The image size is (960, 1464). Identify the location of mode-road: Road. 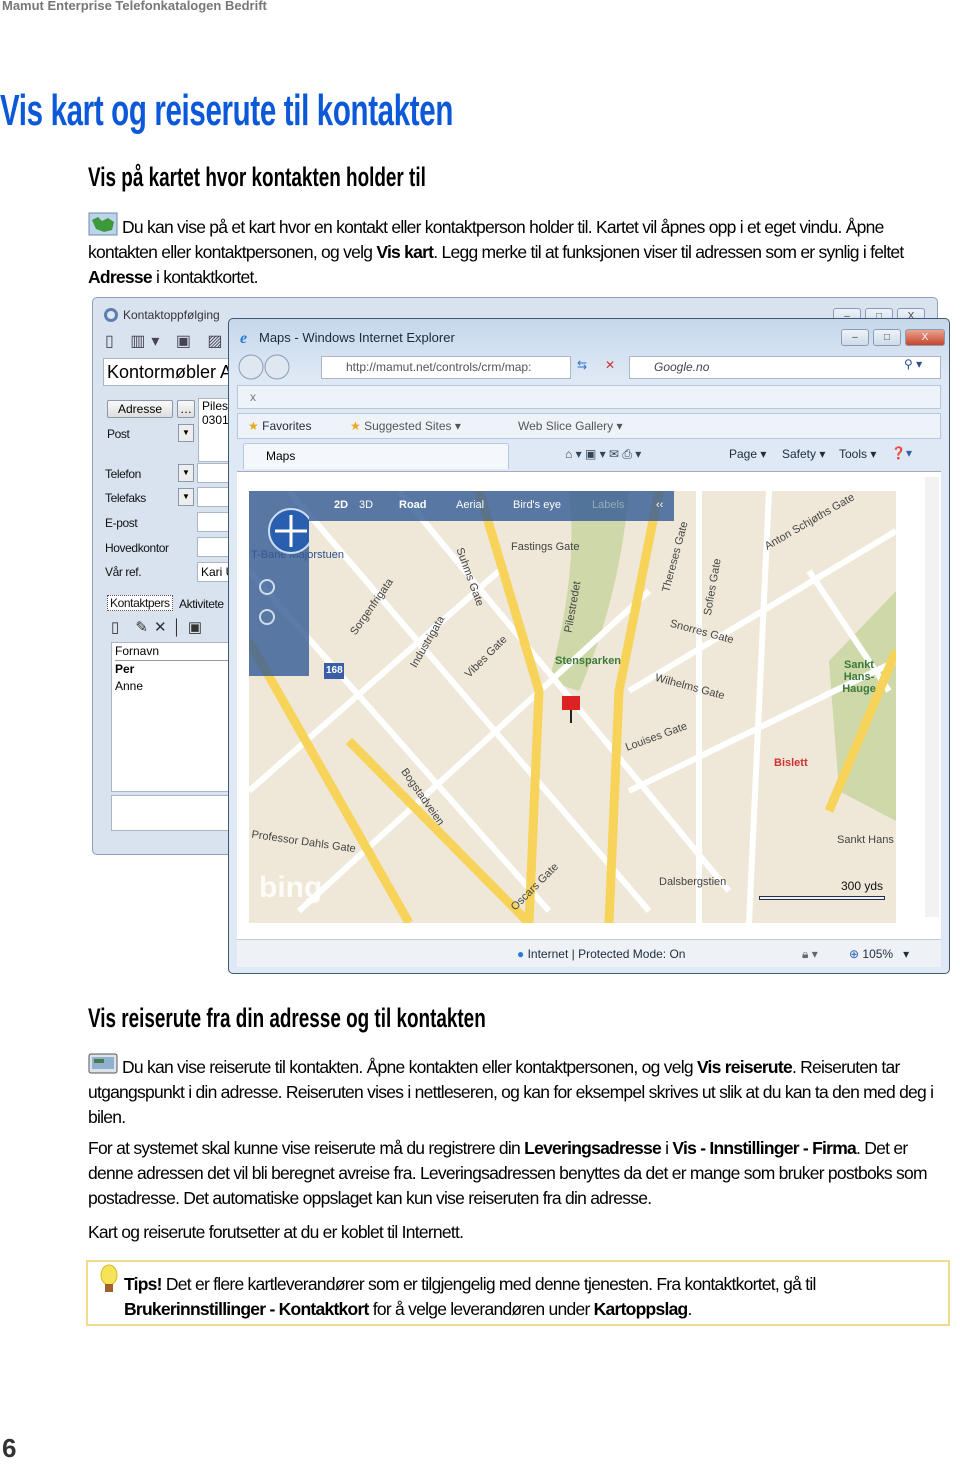
(413, 505).